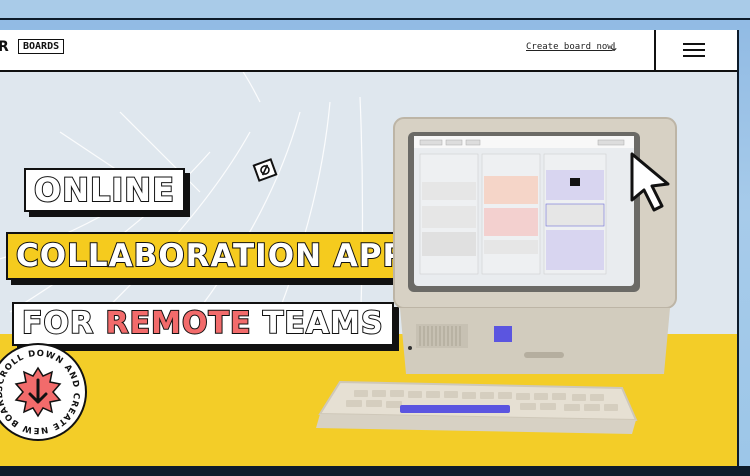 Image resolution: width=750 pixels, height=476 pixels. I want to click on hamburger-menu-button, so click(694, 50).